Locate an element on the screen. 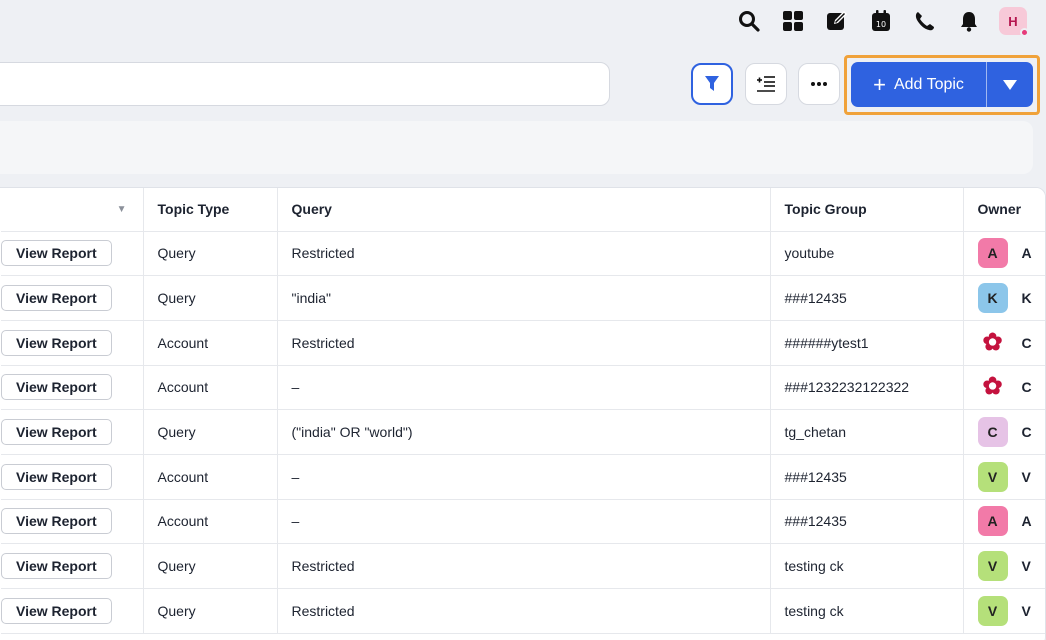 The image size is (1046, 640). more-icon is located at coordinates (819, 84).